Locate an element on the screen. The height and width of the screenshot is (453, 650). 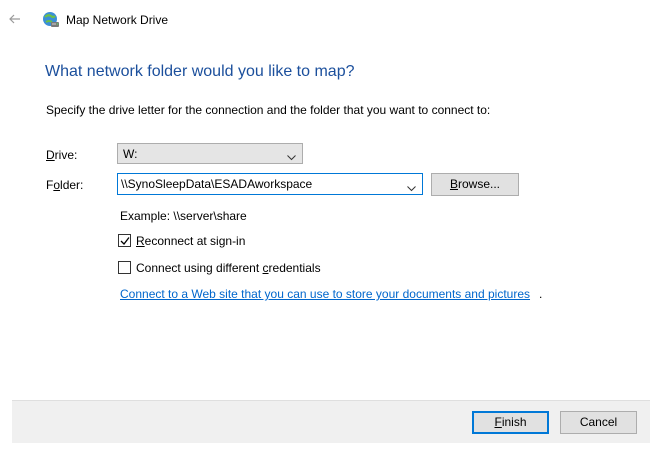
credentials-label: Connect using different credentials is located at coordinates (228, 268).